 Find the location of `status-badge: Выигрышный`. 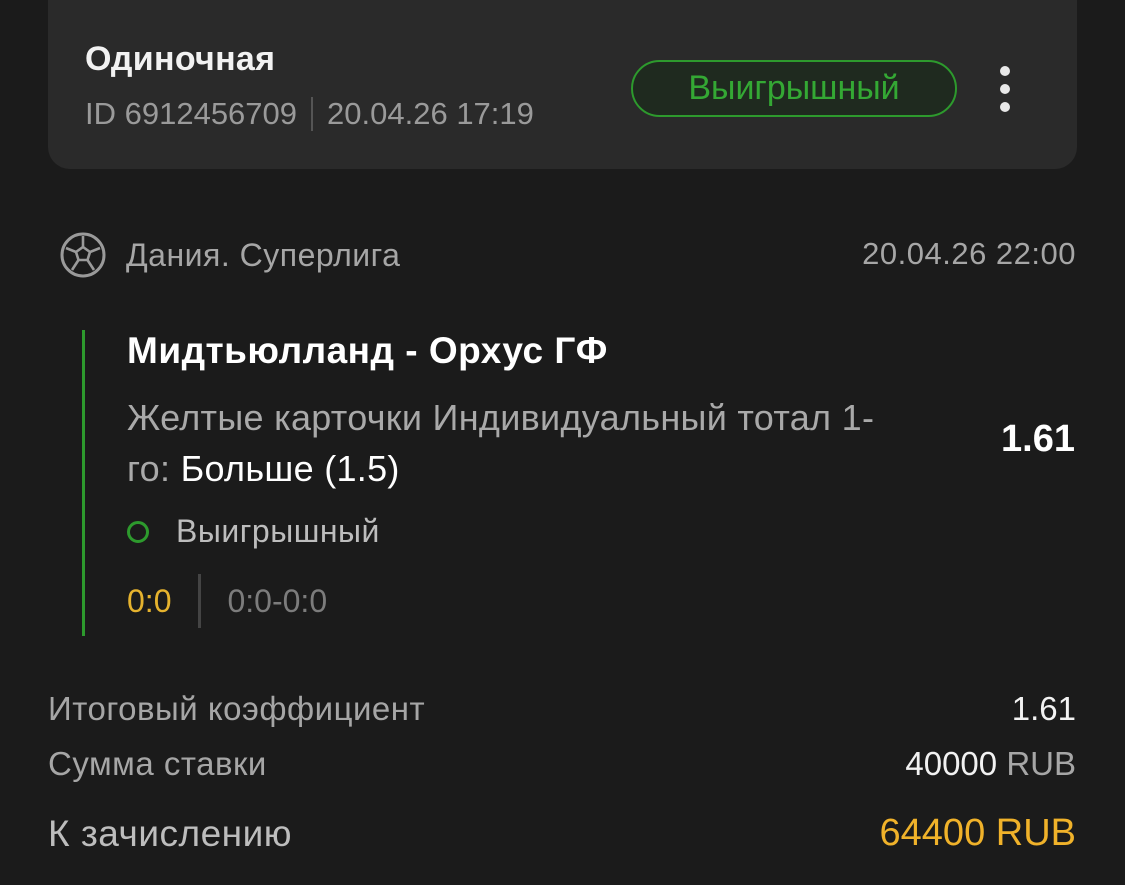

status-badge: Выигрышный is located at coordinates (794, 88).